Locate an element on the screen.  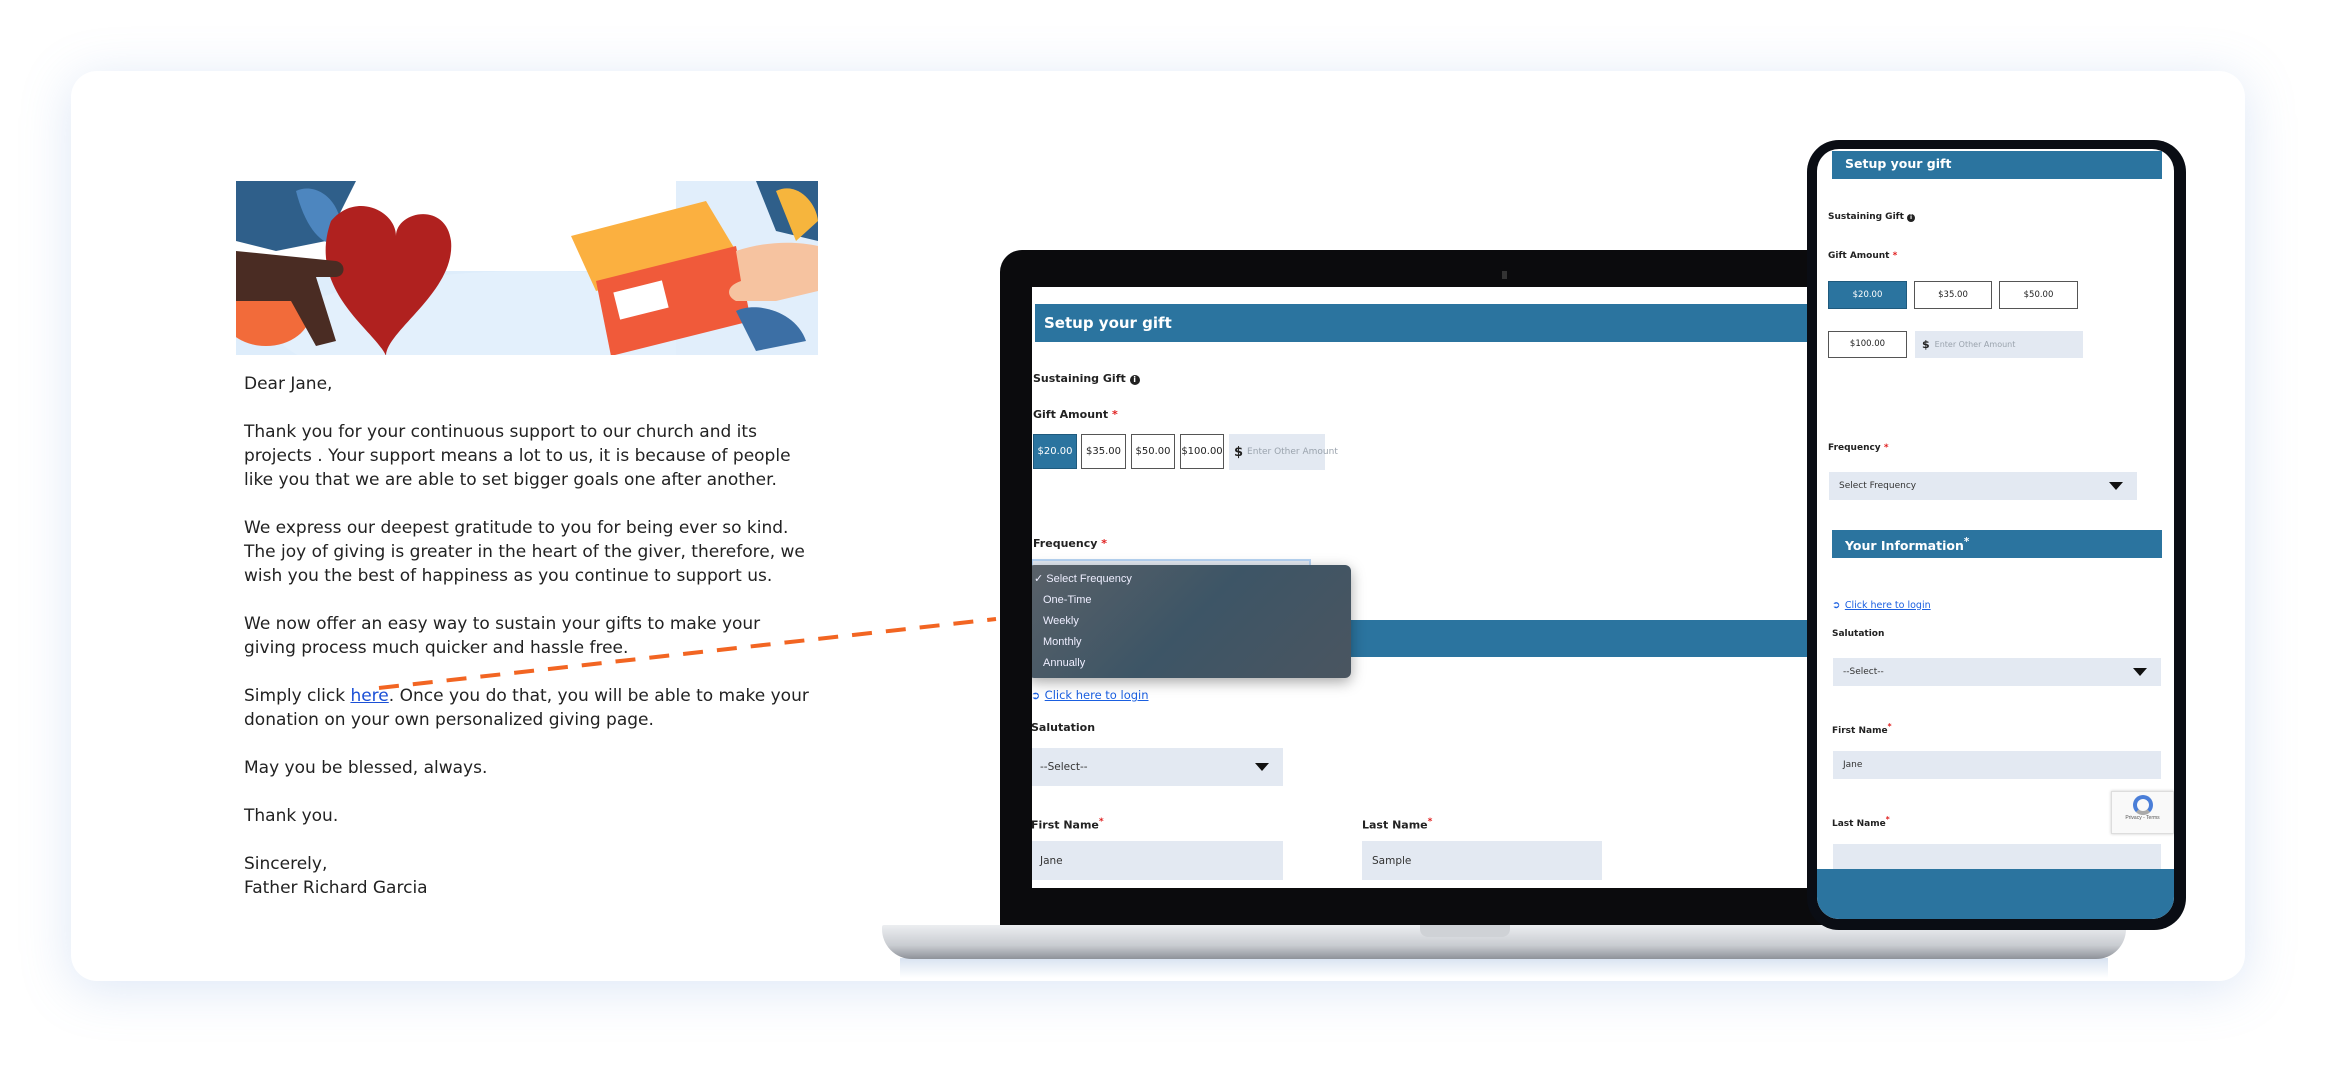
letter-greeting: Dear Jane, is located at coordinates (288, 384).